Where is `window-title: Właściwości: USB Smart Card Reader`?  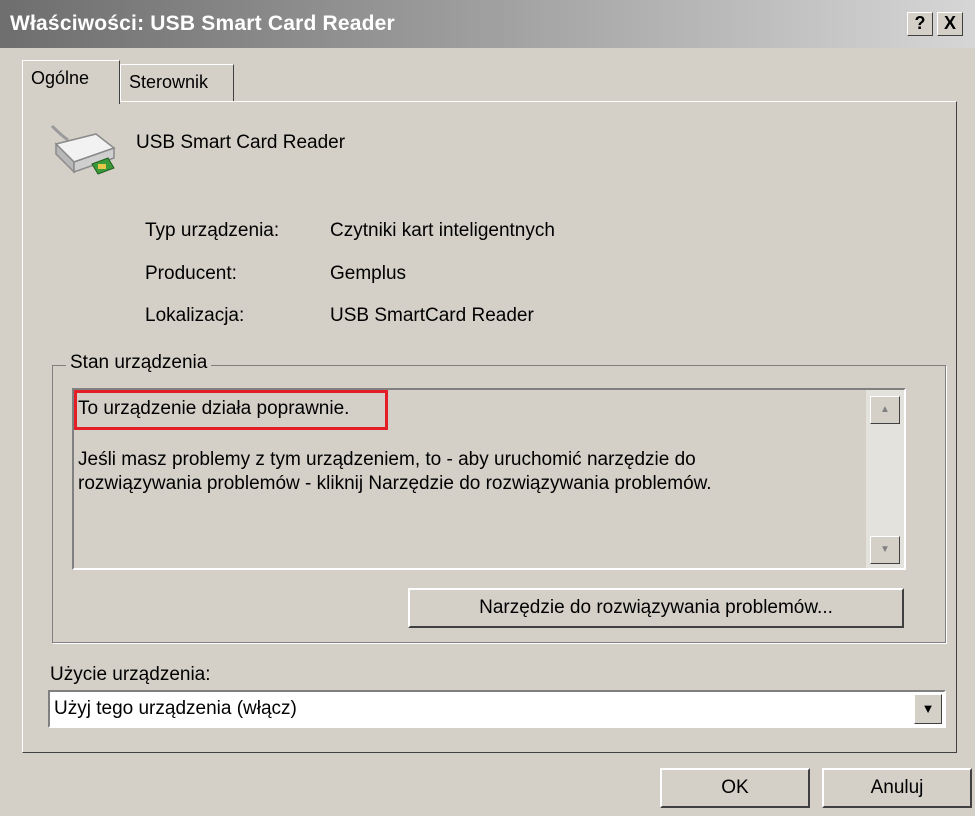
window-title: Właściwości: USB Smart Card Reader is located at coordinates (202, 23).